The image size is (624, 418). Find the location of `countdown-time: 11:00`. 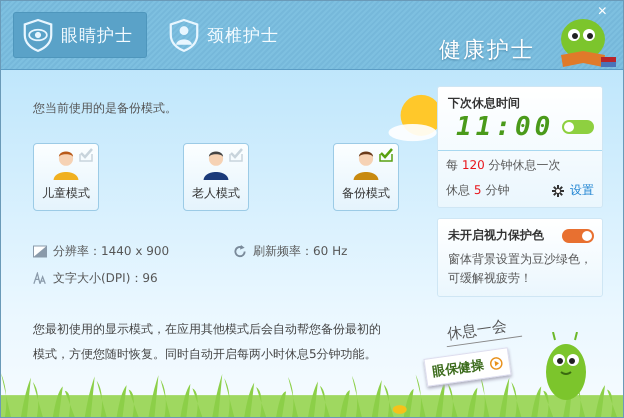

countdown-time: 11:00 is located at coordinates (504, 127).